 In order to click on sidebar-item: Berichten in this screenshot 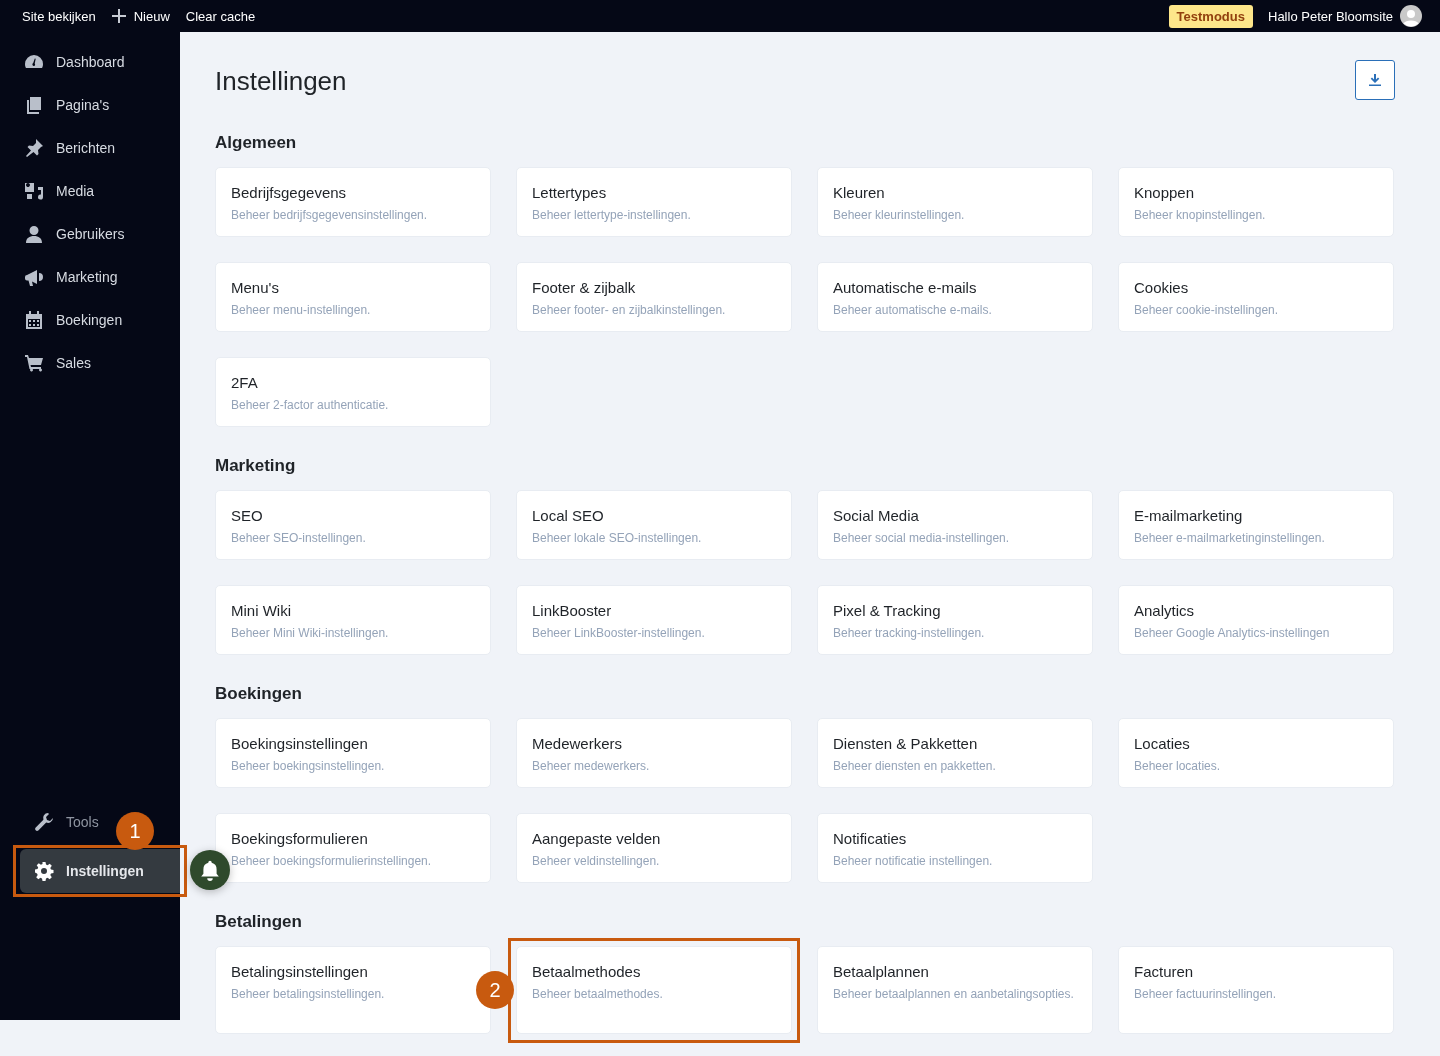, I will do `click(90, 147)`.